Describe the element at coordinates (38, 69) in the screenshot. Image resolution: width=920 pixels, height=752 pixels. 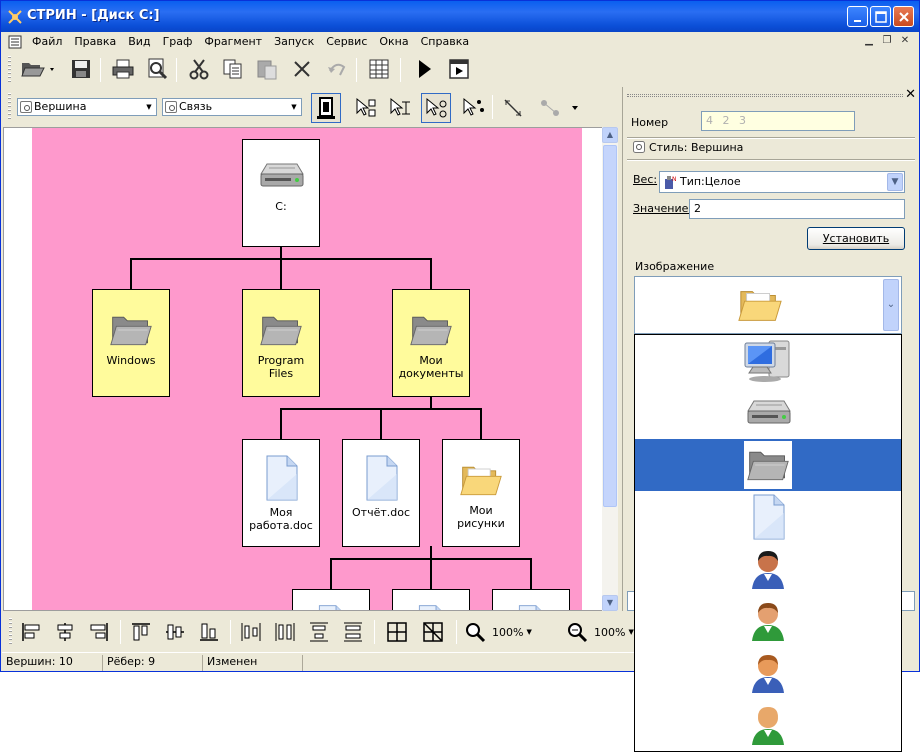
I see `open-button` at that location.